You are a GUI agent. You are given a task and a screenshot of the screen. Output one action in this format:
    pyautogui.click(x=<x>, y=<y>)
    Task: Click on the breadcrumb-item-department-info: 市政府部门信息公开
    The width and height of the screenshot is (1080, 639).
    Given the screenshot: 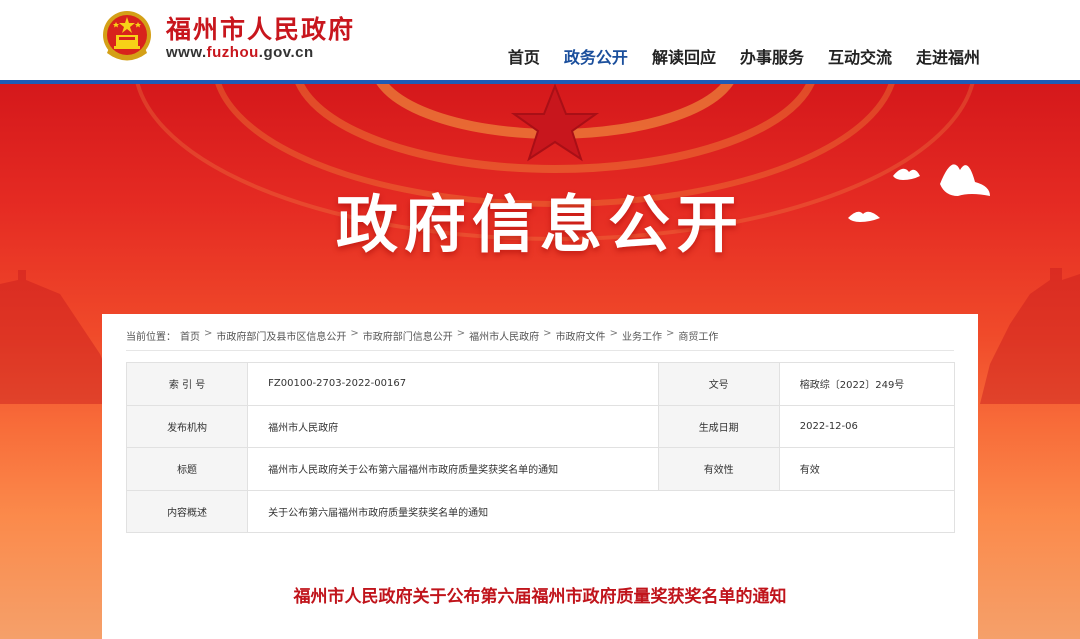 What is the action you would take?
    pyautogui.click(x=408, y=335)
    